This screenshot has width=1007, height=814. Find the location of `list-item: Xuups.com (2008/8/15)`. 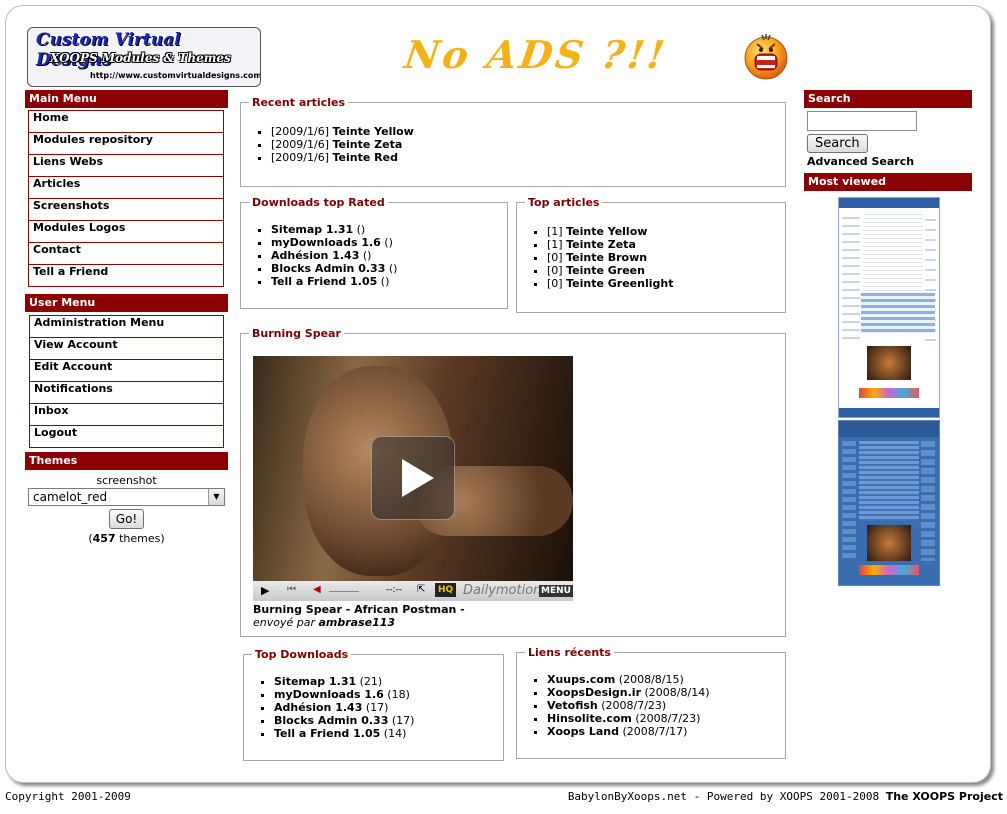

list-item: Xuups.com (2008/8/15) is located at coordinates (666, 679).